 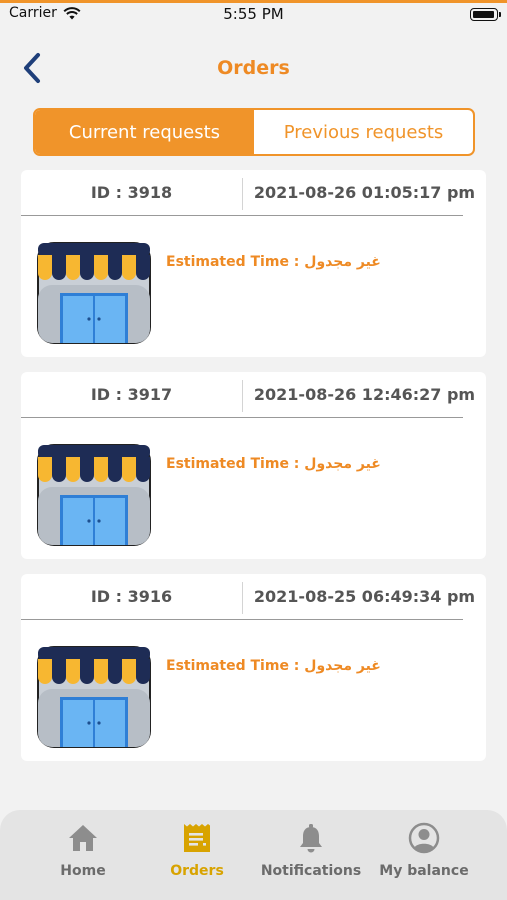 What do you see at coordinates (311, 871) in the screenshot?
I see `tab-notifications-label: Notifications` at bounding box center [311, 871].